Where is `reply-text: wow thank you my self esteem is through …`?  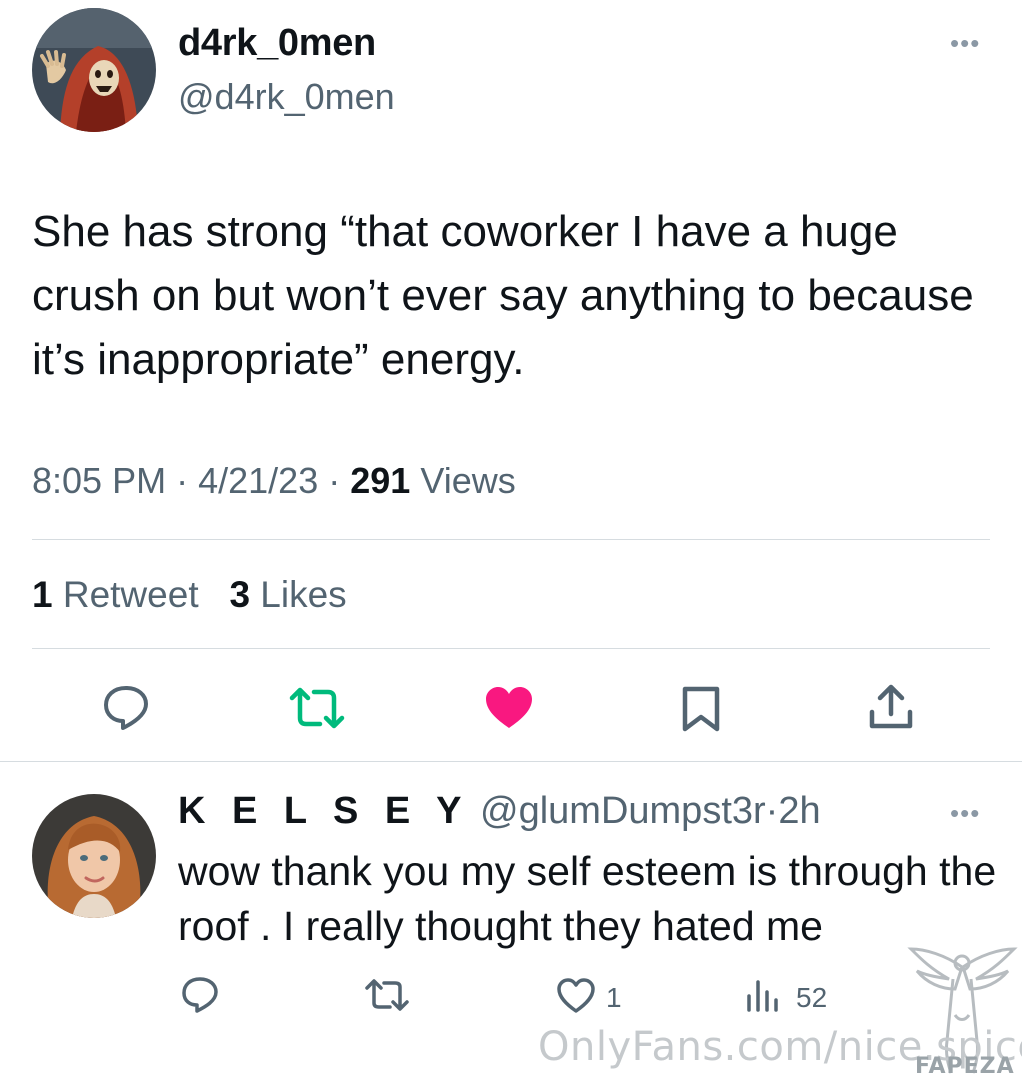
reply-text: wow thank you my self esteem is through … is located at coordinates (587, 898).